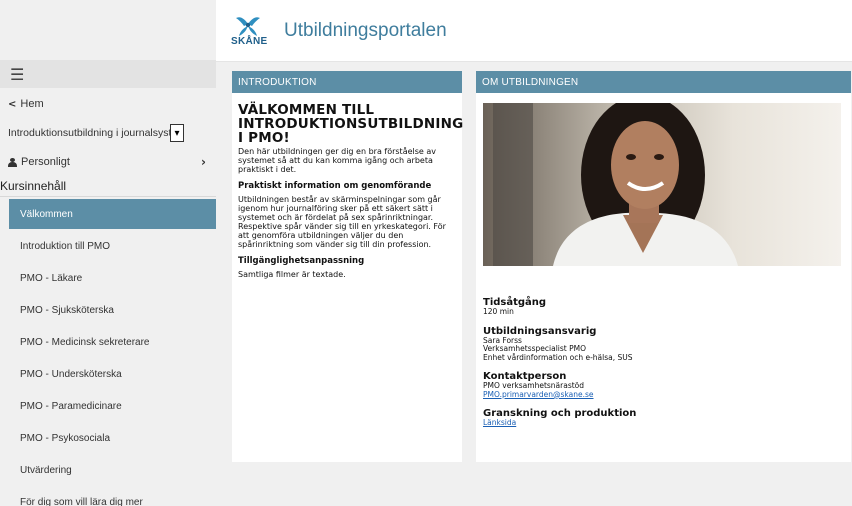 Image resolution: width=852 pixels, height=506 pixels. What do you see at coordinates (292, 274) in the screenshot?
I see `access-text: Samtliga filmer är textade.` at bounding box center [292, 274].